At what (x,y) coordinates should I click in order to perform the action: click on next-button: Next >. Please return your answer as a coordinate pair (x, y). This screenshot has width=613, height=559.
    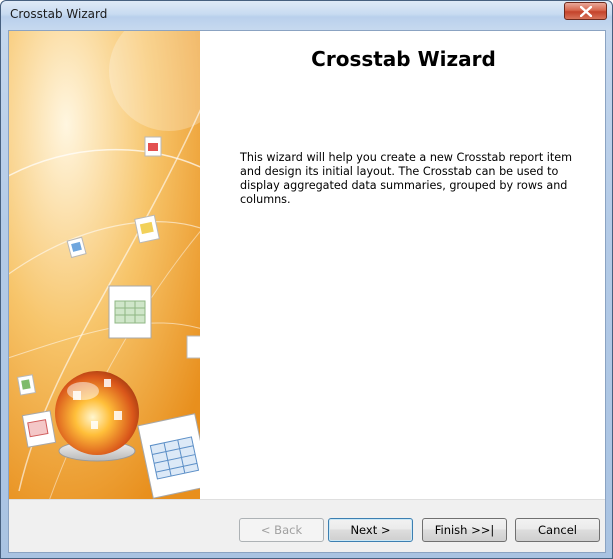
    Looking at the image, I should click on (370, 530).